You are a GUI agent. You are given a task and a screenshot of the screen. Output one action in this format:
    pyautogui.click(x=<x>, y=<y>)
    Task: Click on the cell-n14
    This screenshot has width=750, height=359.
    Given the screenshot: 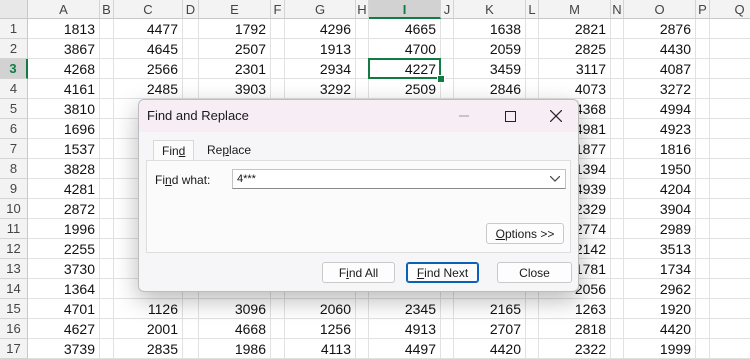 What is the action you would take?
    pyautogui.click(x=617, y=289)
    